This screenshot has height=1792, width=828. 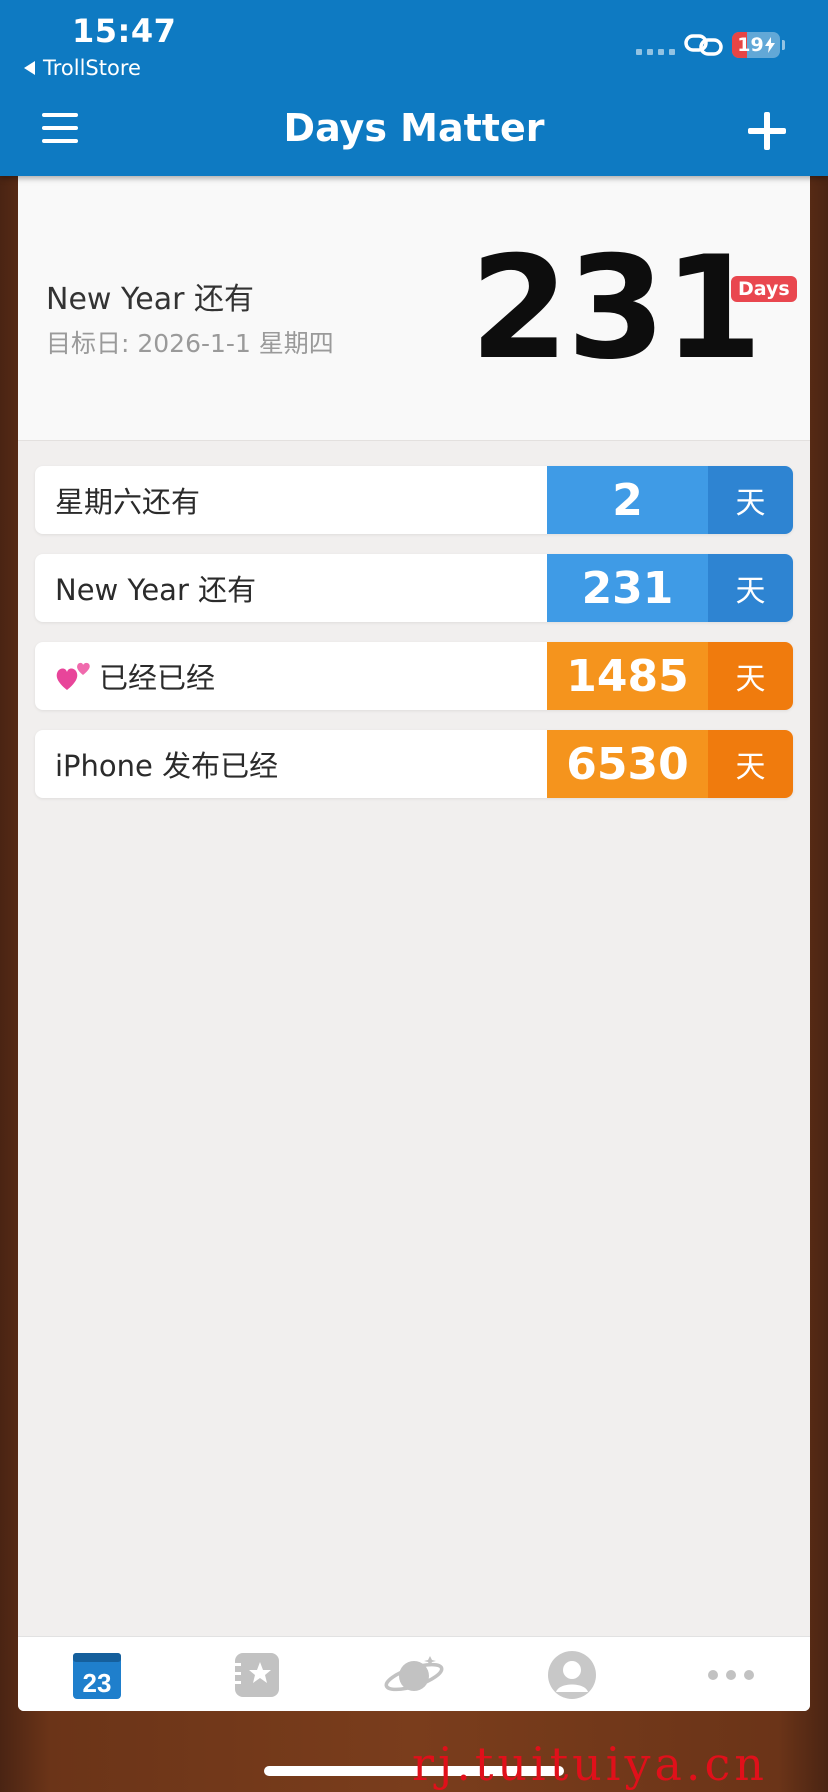 I want to click on event-row: New Year 还有 231 天, so click(x=414, y=588).